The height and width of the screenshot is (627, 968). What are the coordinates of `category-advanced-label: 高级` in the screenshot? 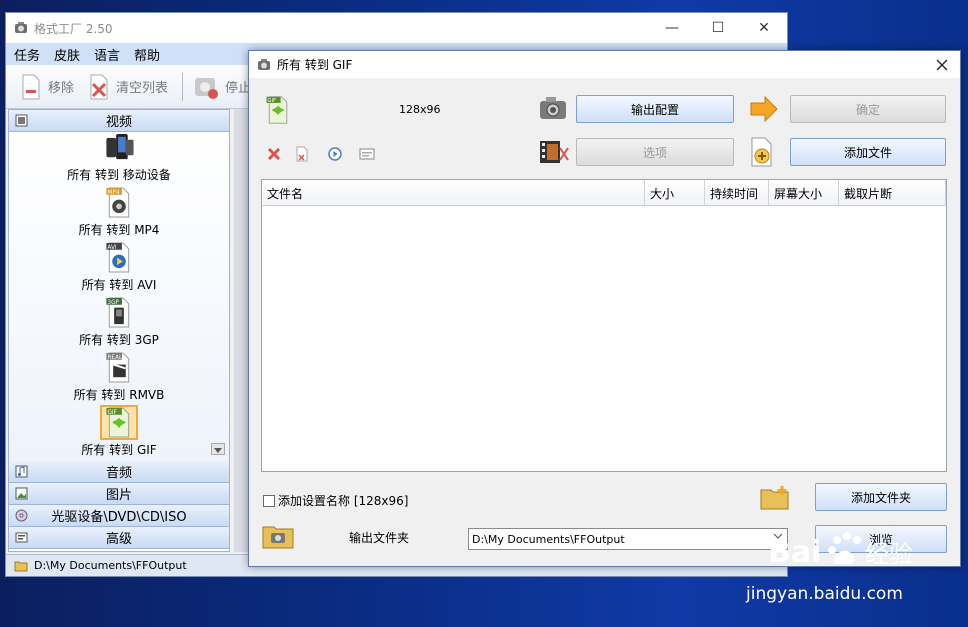 It's located at (118, 539).